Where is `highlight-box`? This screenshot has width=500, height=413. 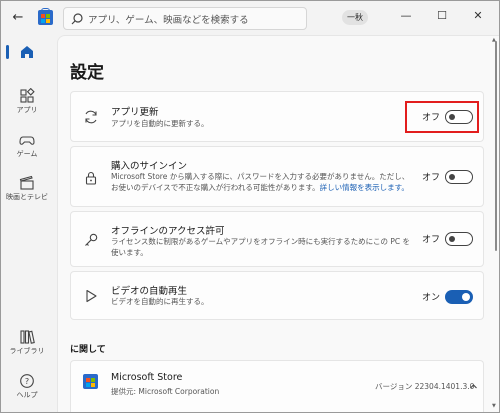
highlight-box is located at coordinates (442, 117).